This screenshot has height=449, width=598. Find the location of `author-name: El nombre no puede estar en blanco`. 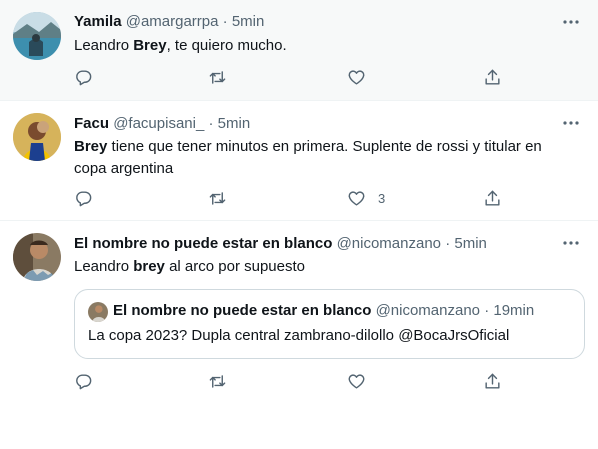

author-name: El nombre no puede estar en blanco is located at coordinates (203, 243).